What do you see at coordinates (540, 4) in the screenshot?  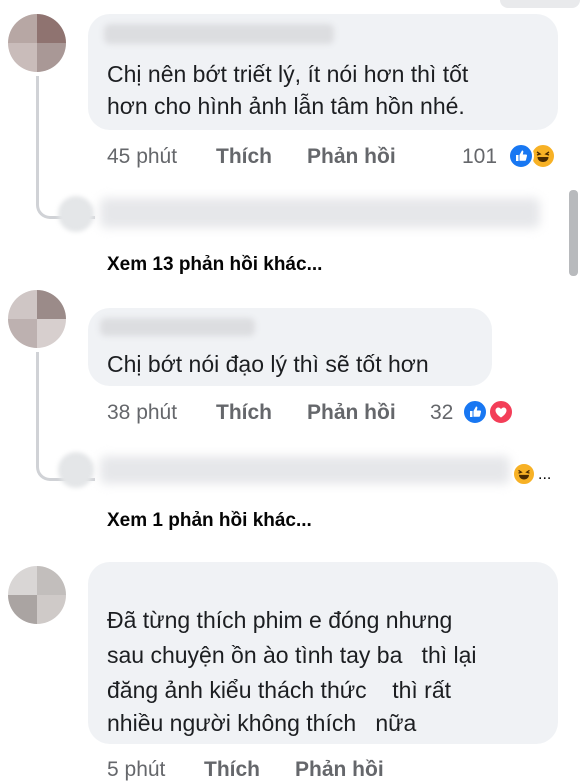 I see `top-edge-element` at bounding box center [540, 4].